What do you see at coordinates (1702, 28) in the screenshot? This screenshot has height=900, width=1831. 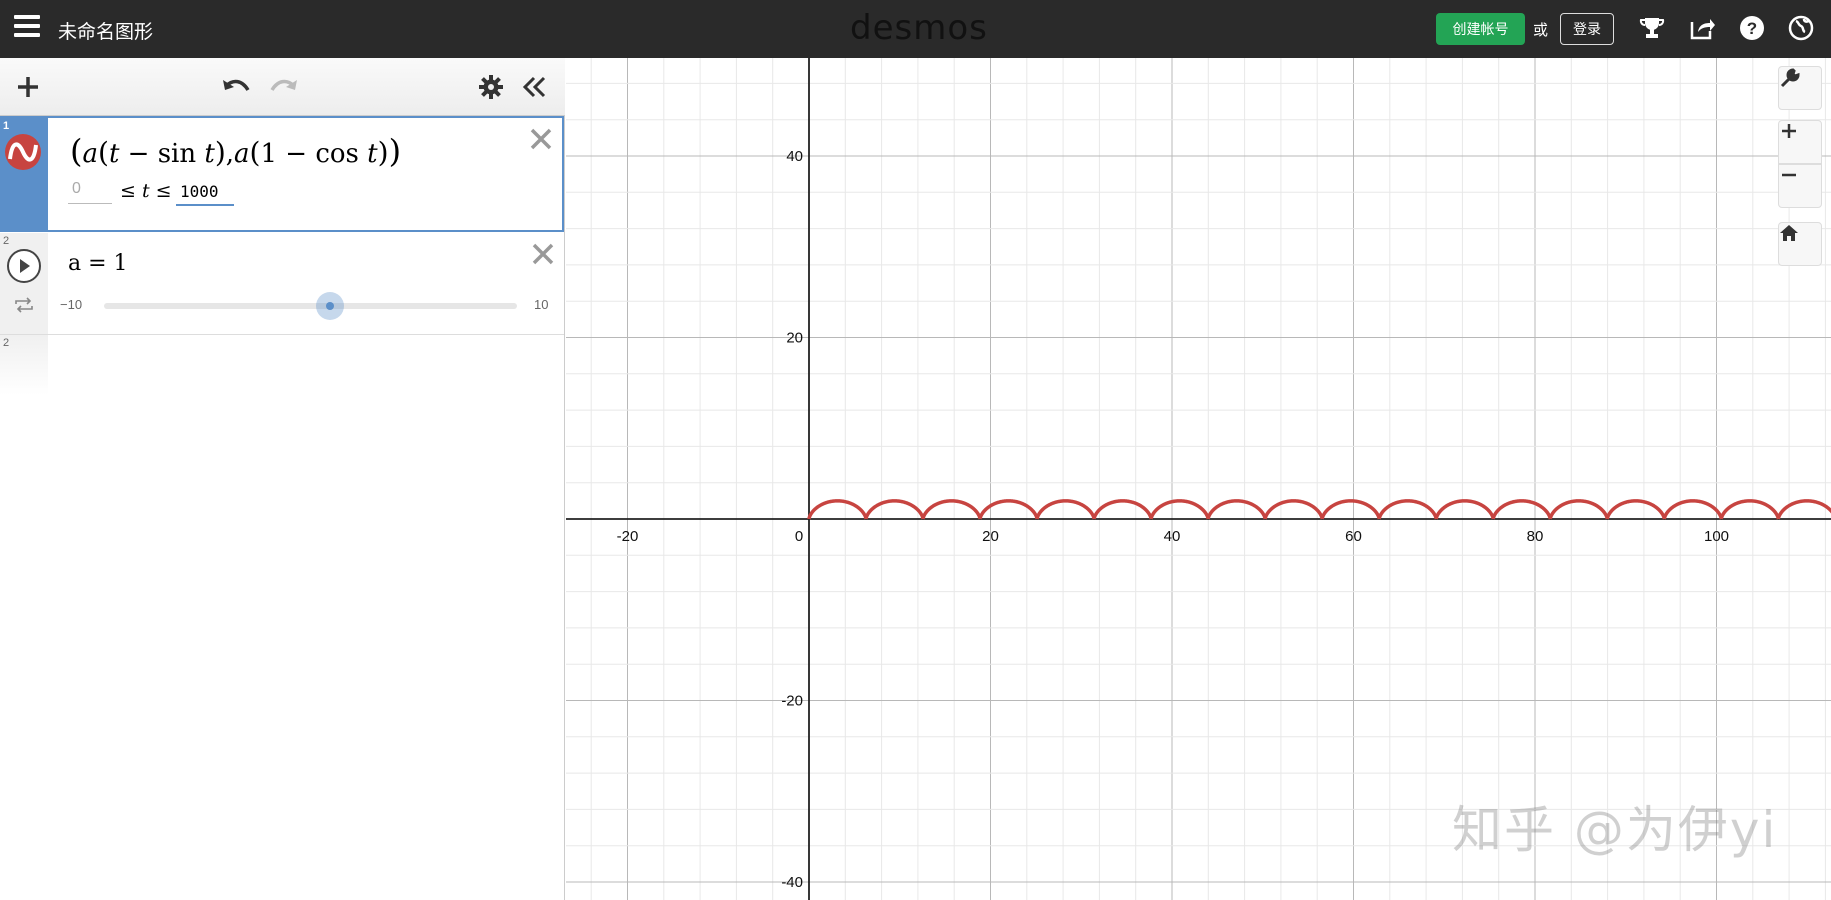 I see `share-icon` at bounding box center [1702, 28].